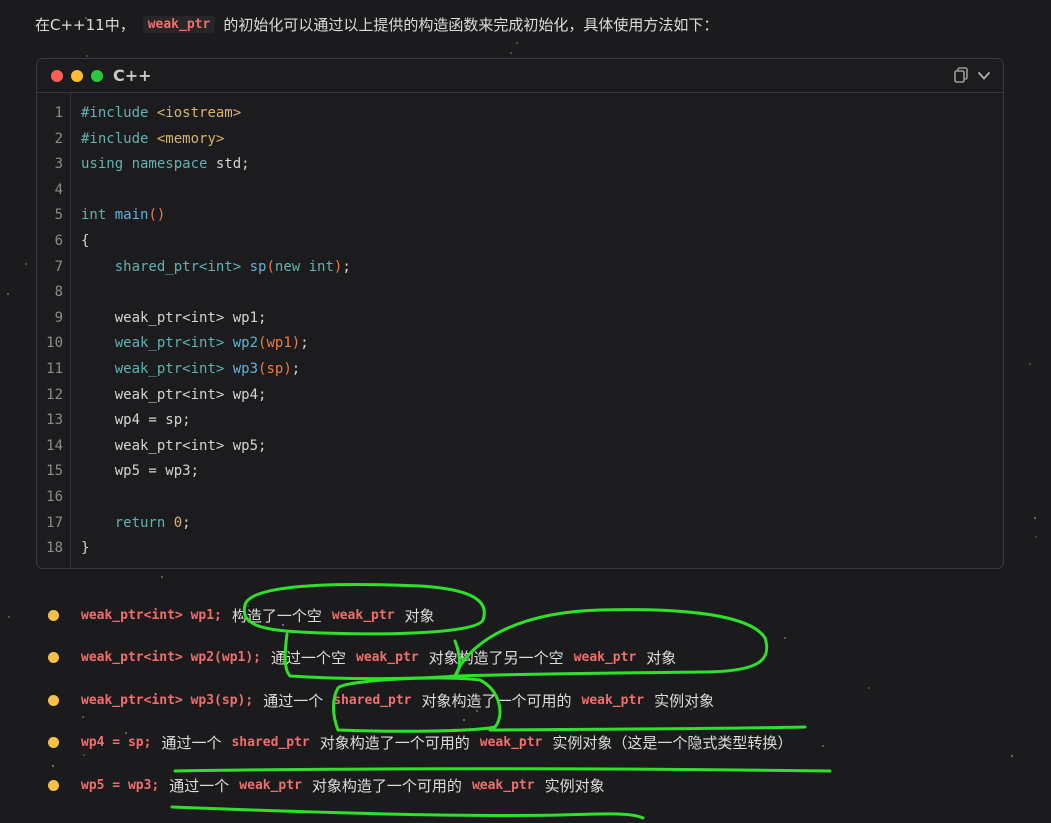 The width and height of the screenshot is (1051, 823). I want to click on line-number: 16, so click(54, 497).